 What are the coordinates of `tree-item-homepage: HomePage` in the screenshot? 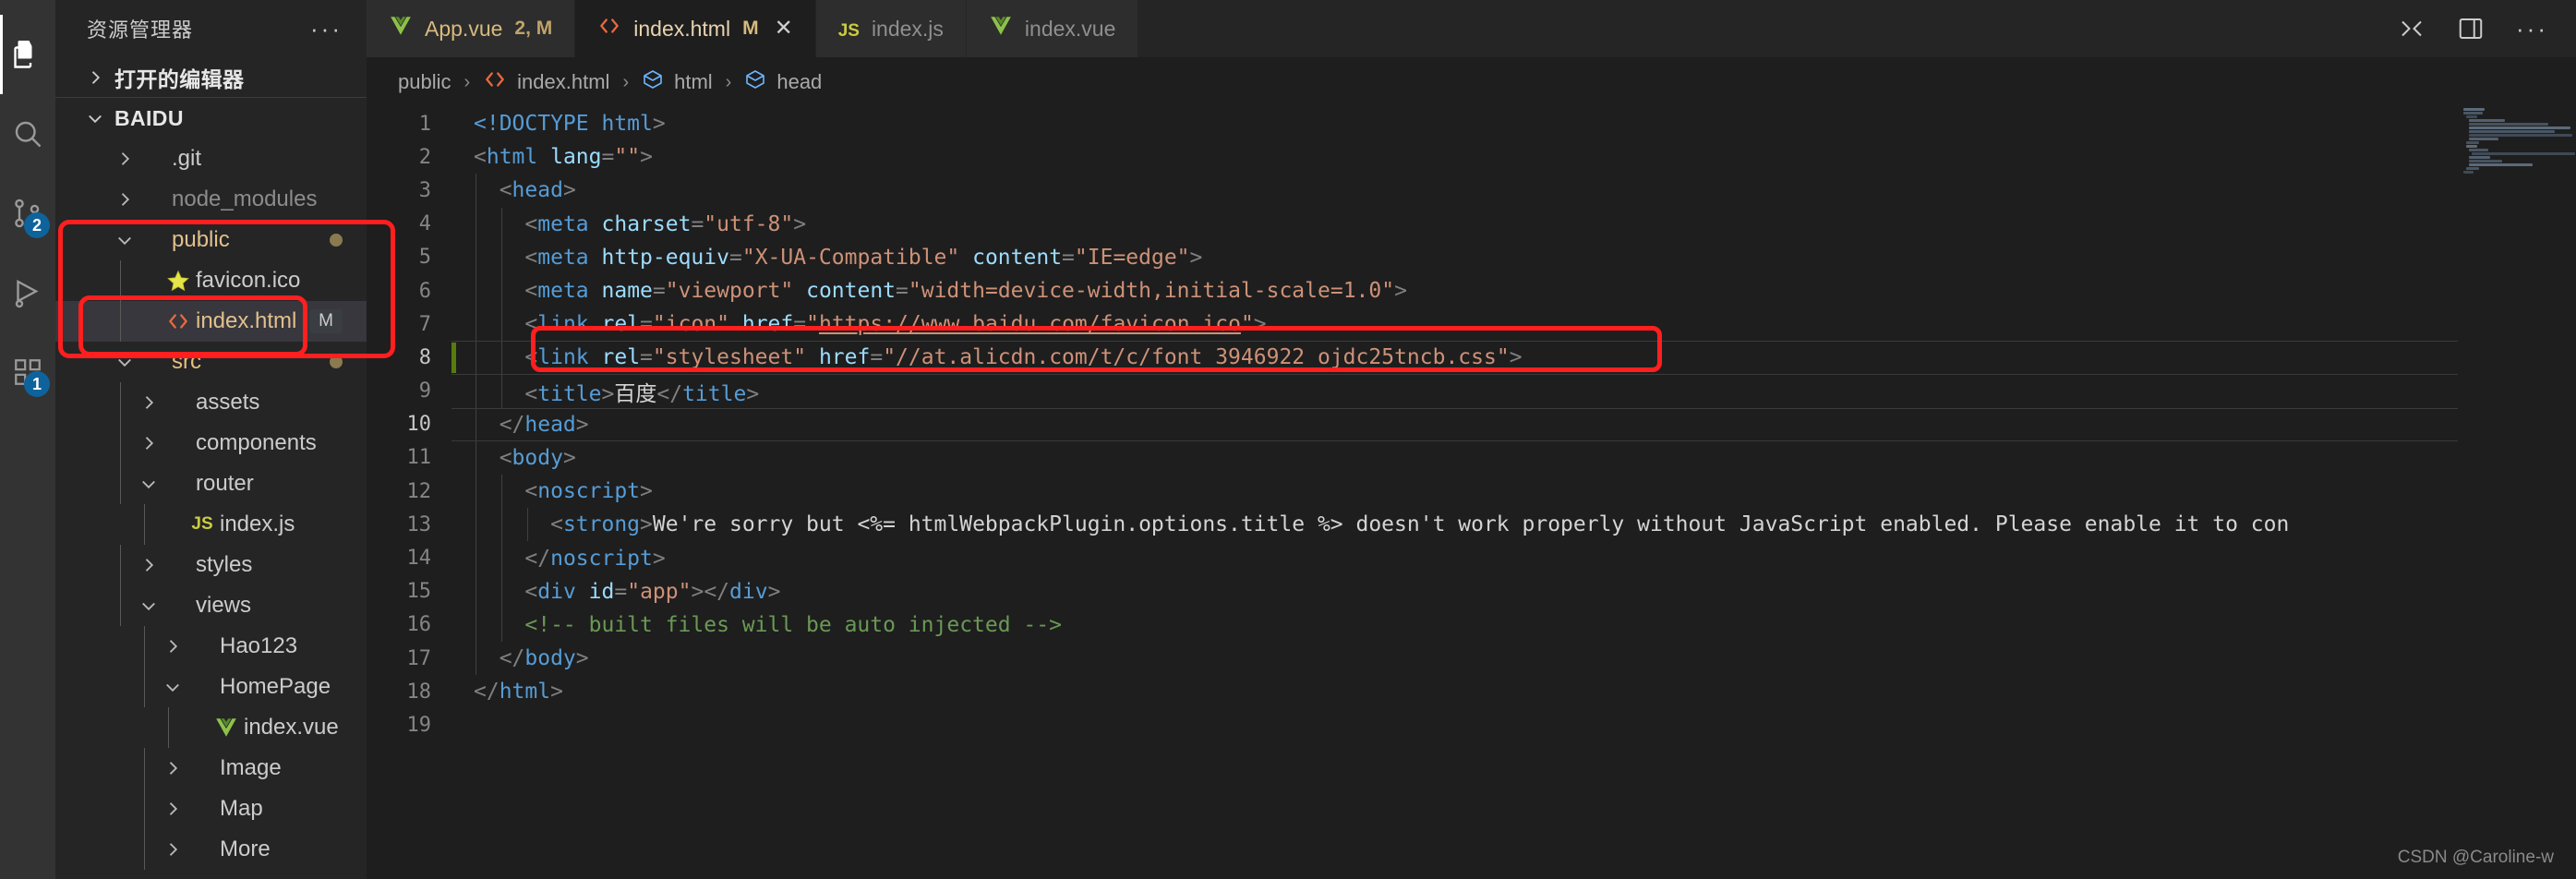 It's located at (211, 687).